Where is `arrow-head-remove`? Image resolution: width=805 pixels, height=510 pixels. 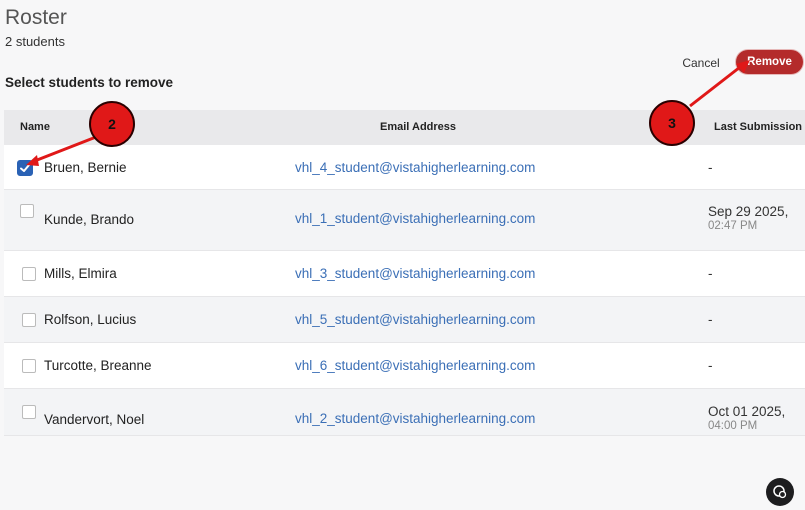
arrow-head-remove is located at coordinates (743, 66).